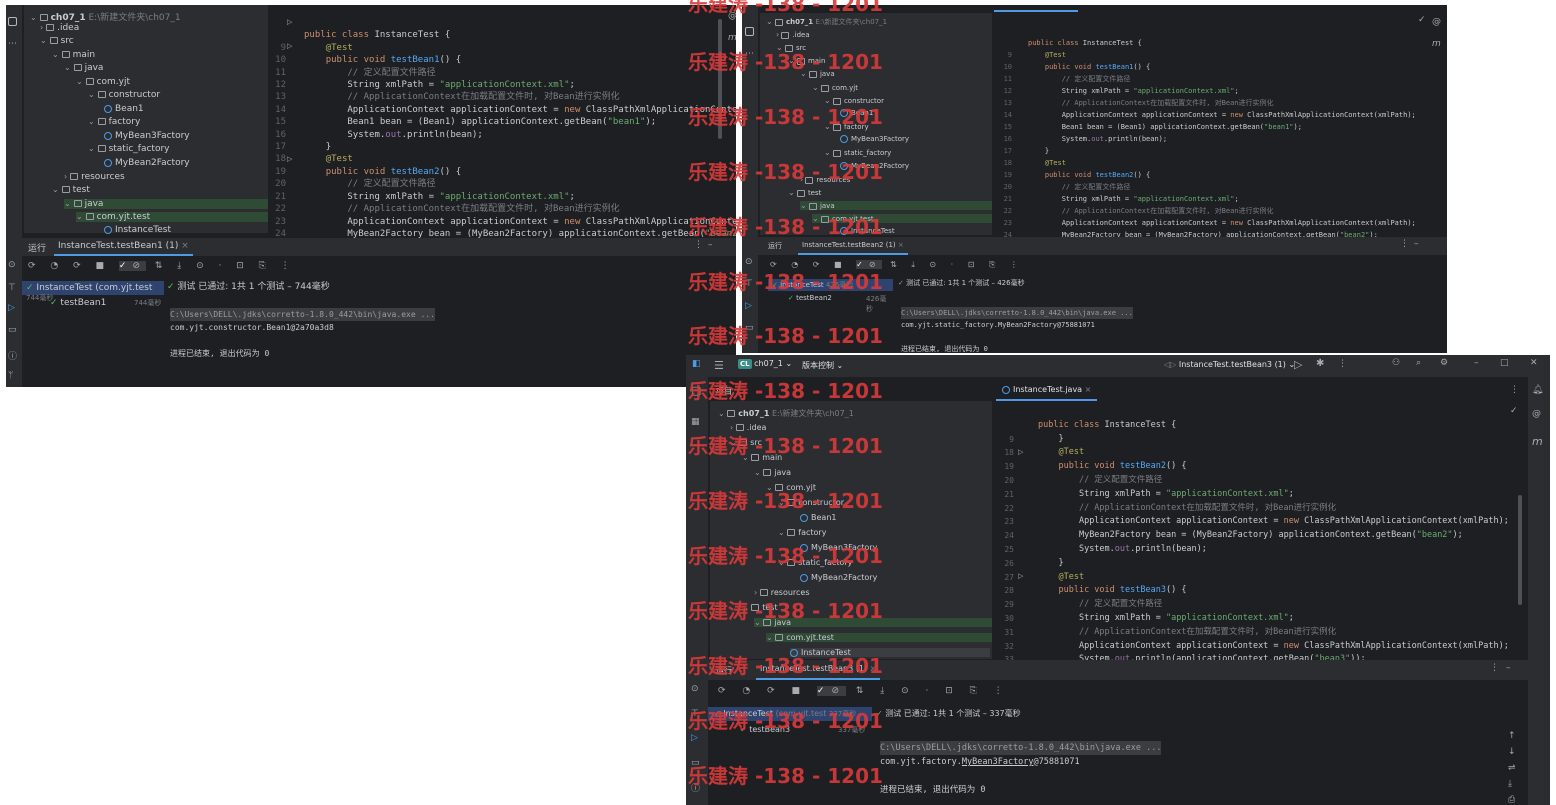 This screenshot has width=1556, height=805. Describe the element at coordinates (1510, 784) in the screenshot. I see `scroll-end-icon: ⤓` at that location.